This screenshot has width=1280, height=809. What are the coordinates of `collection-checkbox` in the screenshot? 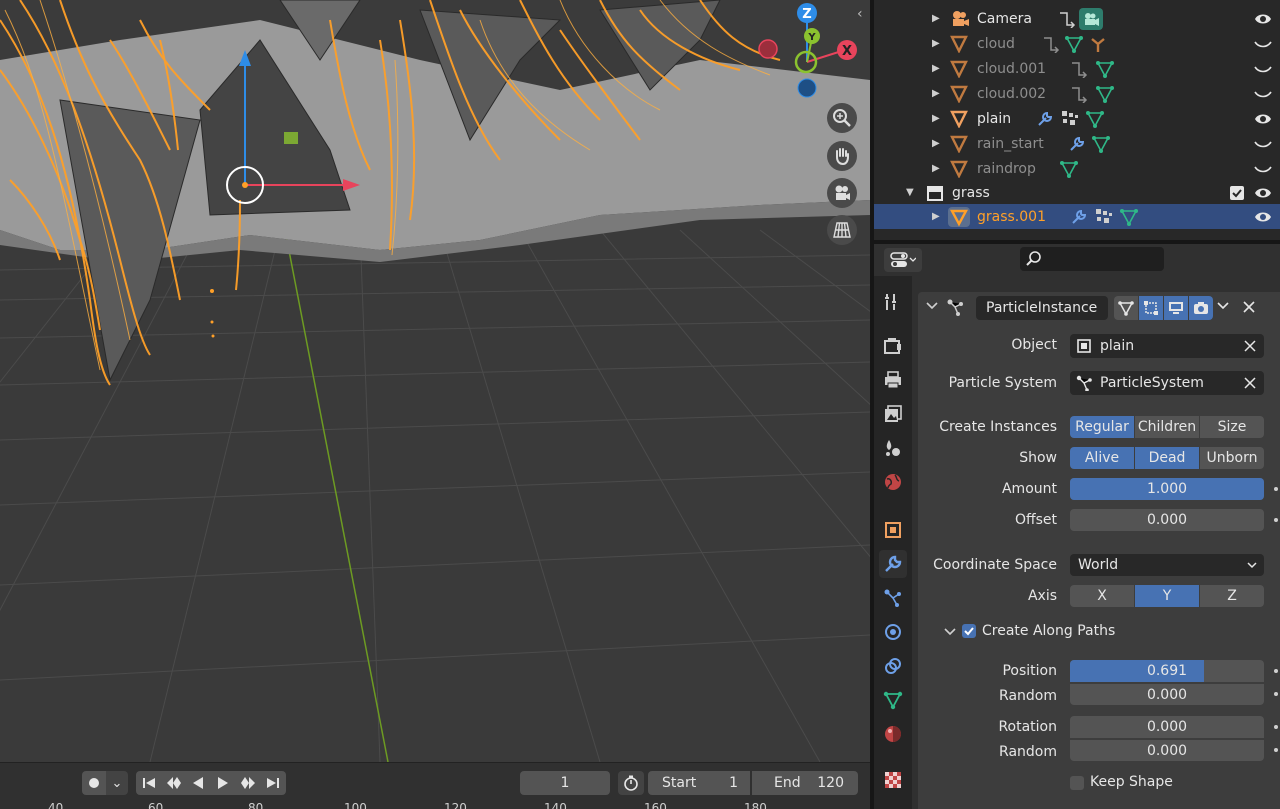 It's located at (1237, 192).